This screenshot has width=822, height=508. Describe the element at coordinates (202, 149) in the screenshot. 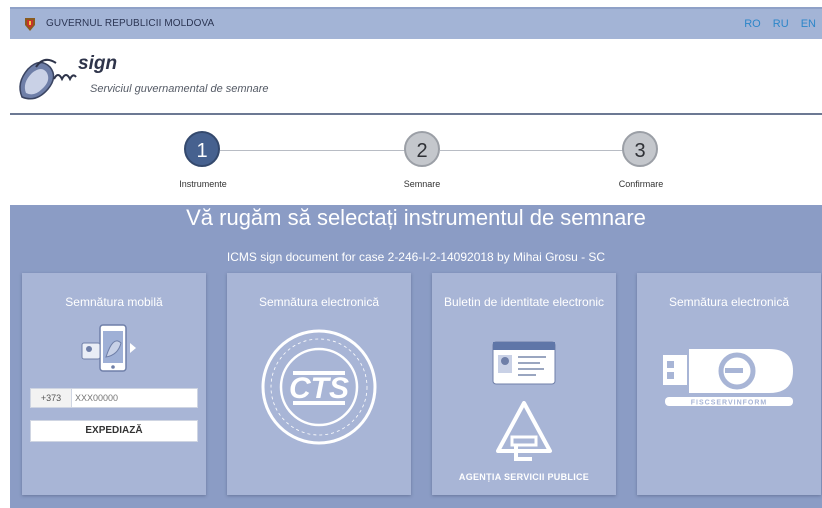

I see `step-1-circle: 1` at that location.